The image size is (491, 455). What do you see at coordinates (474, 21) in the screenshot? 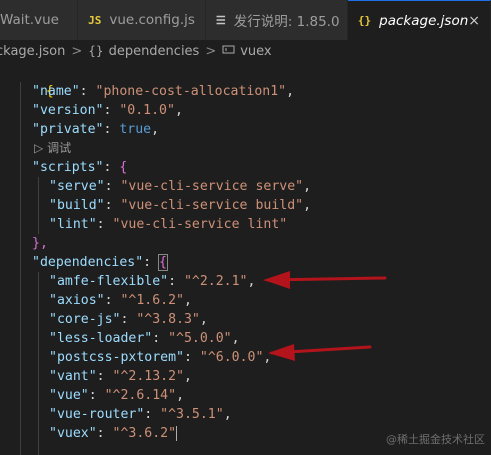
I see `close-icon: ×` at bounding box center [474, 21].